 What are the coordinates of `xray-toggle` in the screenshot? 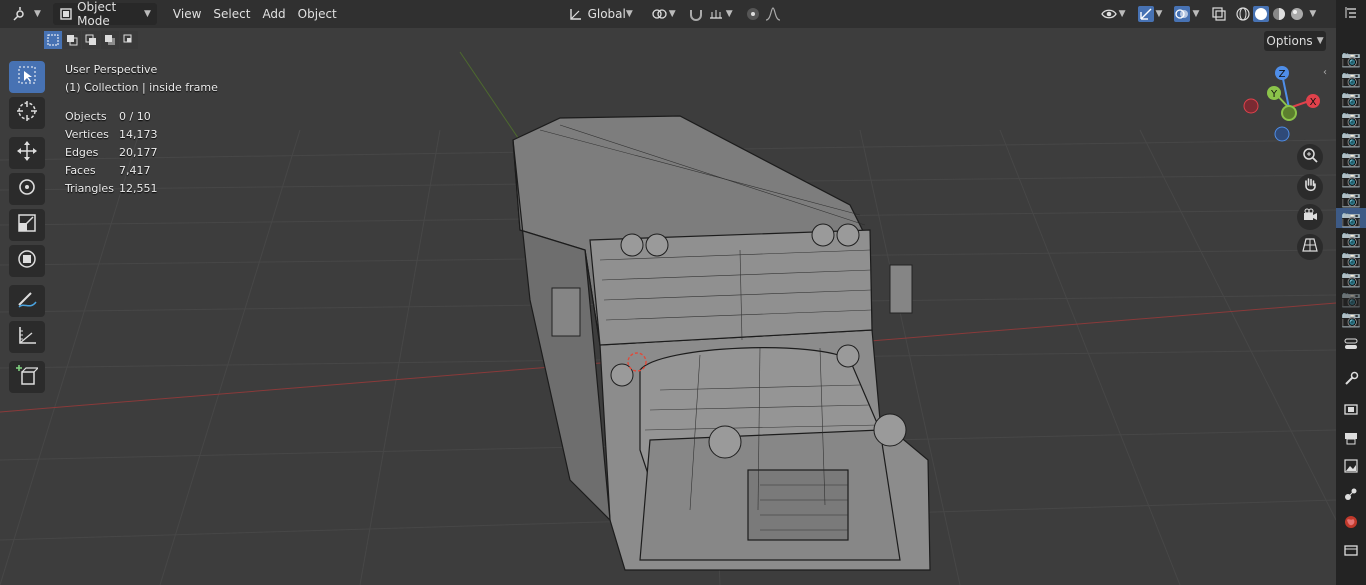 It's located at (1219, 14).